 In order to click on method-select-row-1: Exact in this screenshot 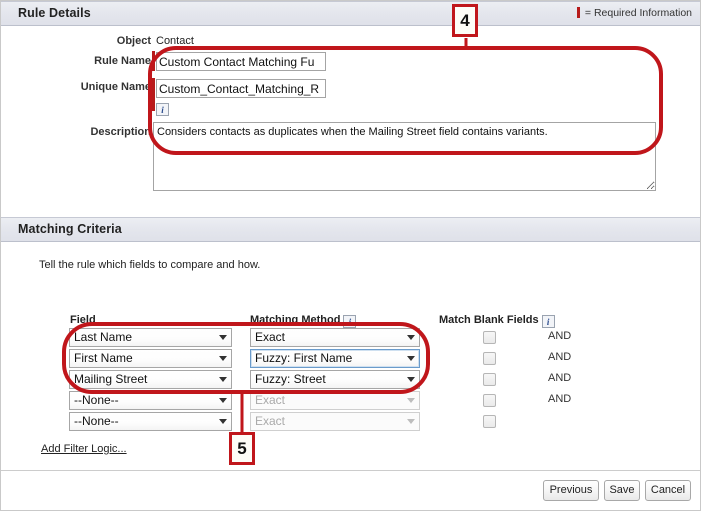, I will do `click(335, 337)`.